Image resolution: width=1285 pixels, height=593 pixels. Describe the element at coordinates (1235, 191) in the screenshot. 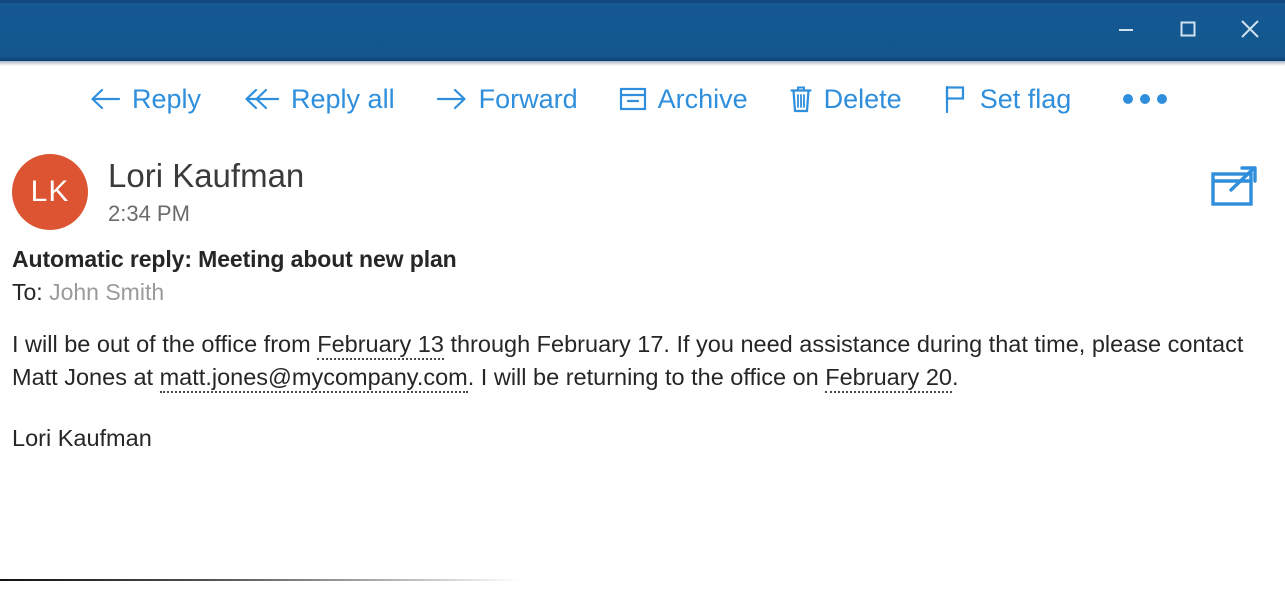

I see `open-in-new-window-icon` at that location.